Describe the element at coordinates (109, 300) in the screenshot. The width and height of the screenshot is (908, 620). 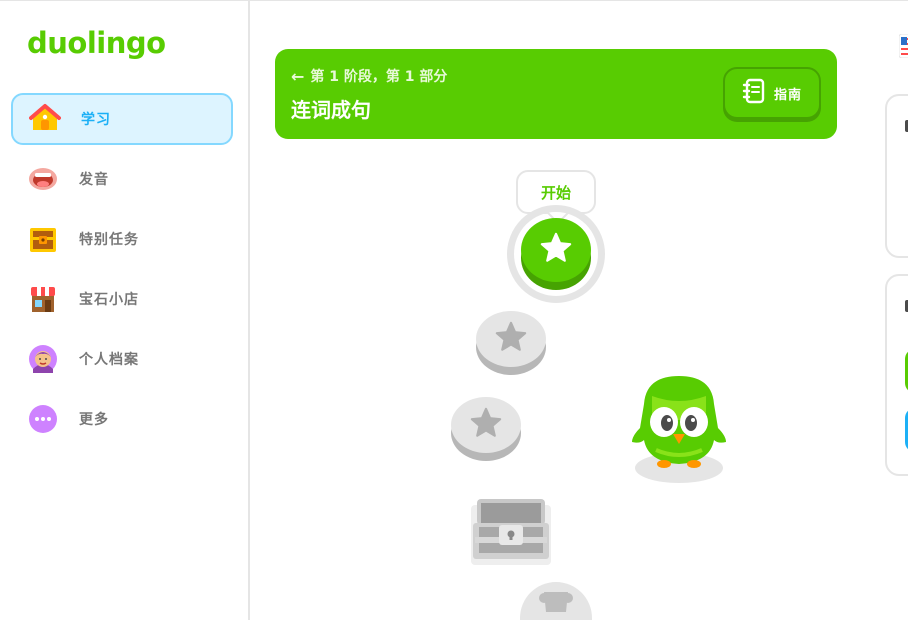
I see `sidebar-item-label: 宝石小店` at that location.